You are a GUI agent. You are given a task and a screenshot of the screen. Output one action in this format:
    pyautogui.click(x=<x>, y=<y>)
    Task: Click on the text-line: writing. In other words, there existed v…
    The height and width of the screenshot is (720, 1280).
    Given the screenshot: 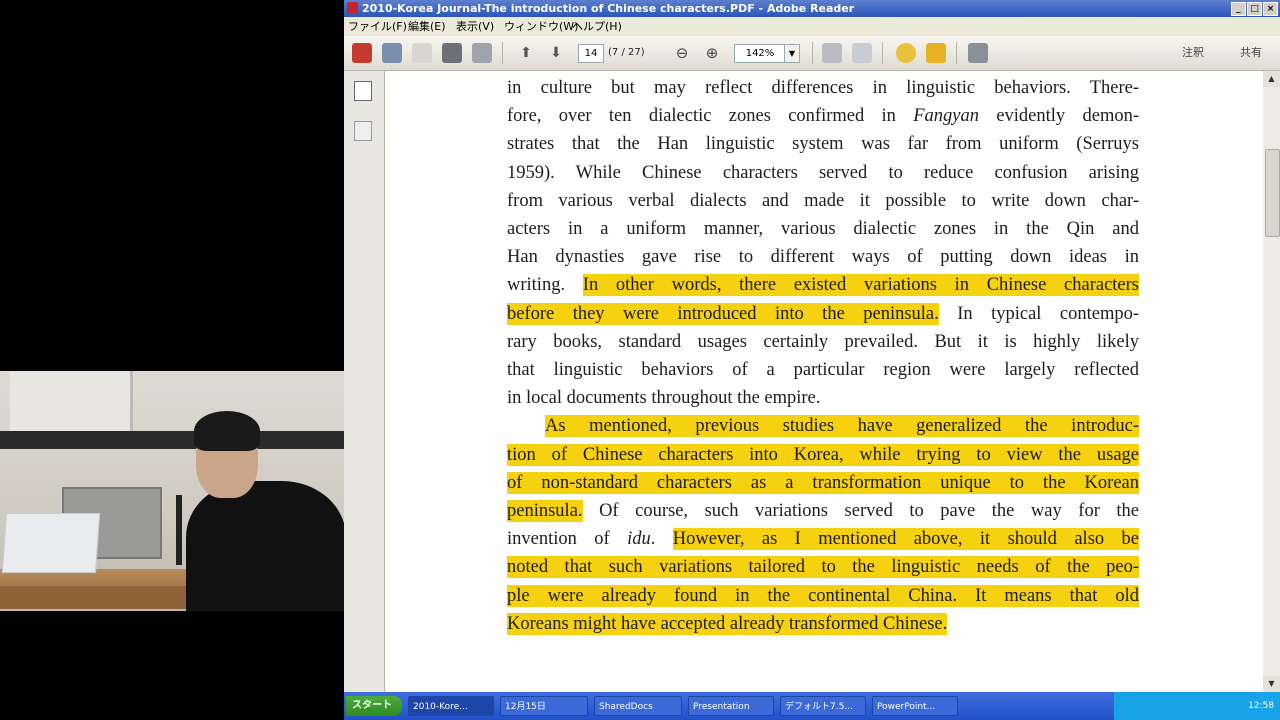 What is the action you would take?
    pyautogui.click(x=823, y=285)
    